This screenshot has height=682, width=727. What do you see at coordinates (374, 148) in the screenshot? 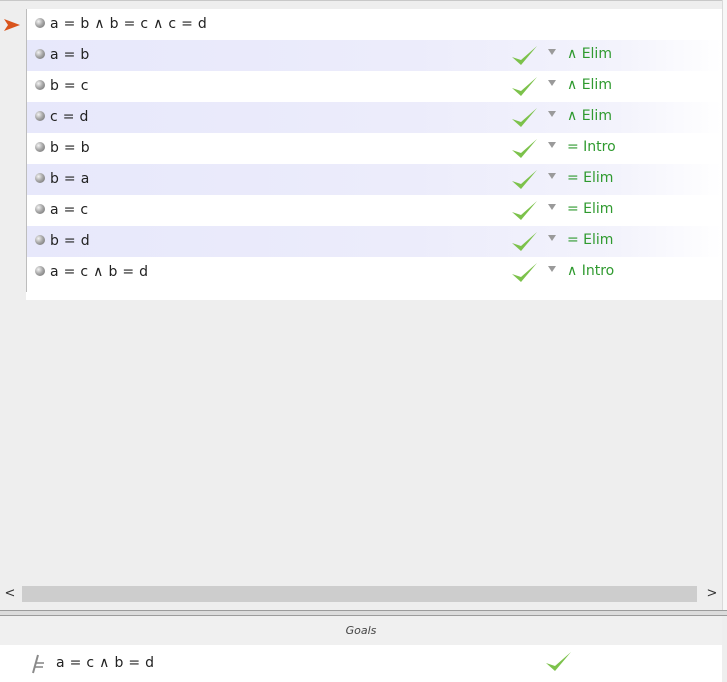
I see `proof-step-row: b = b = Intro` at bounding box center [374, 148].